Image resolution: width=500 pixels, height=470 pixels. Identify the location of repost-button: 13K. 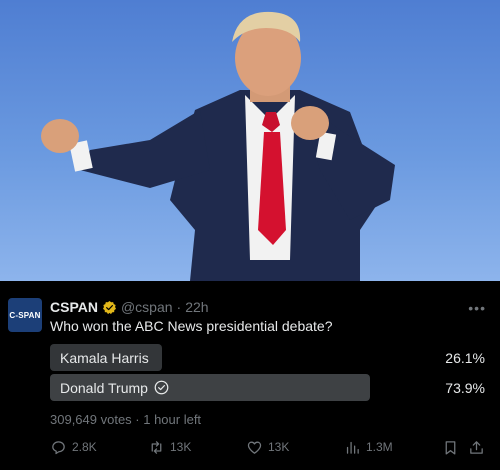
(169, 447).